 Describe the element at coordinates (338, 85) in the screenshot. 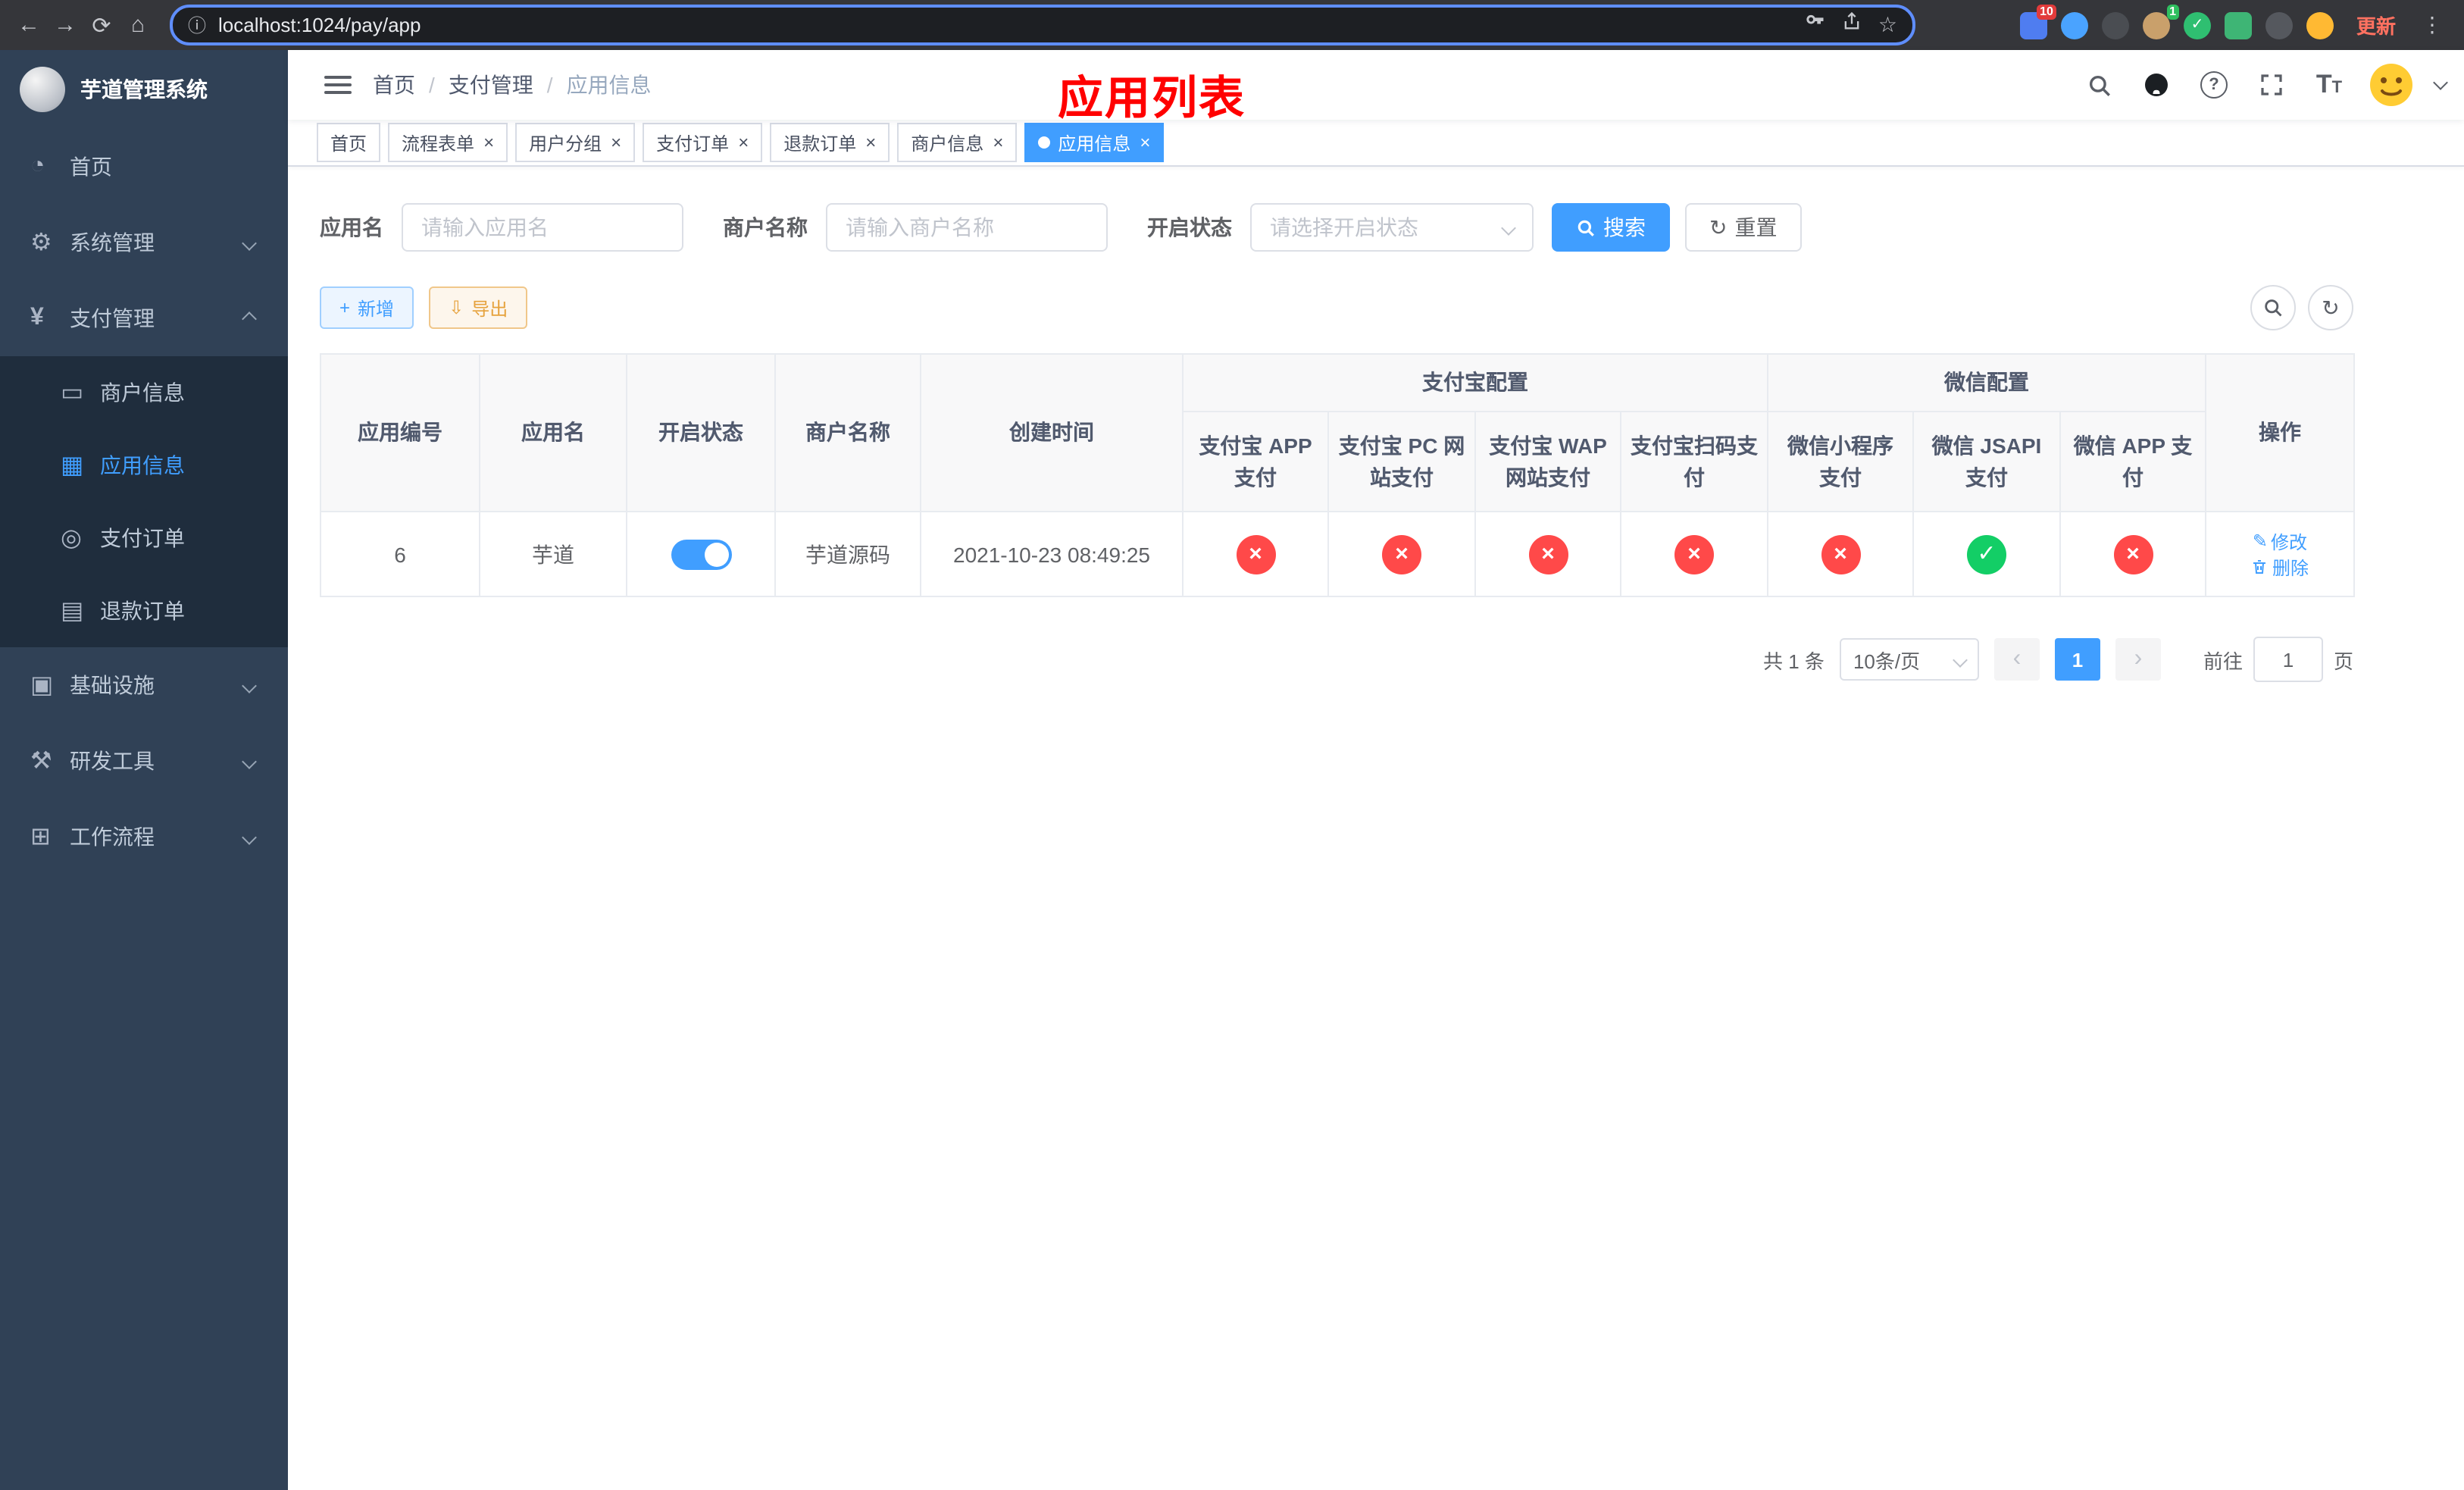

I see `menu-collapse-icon` at that location.